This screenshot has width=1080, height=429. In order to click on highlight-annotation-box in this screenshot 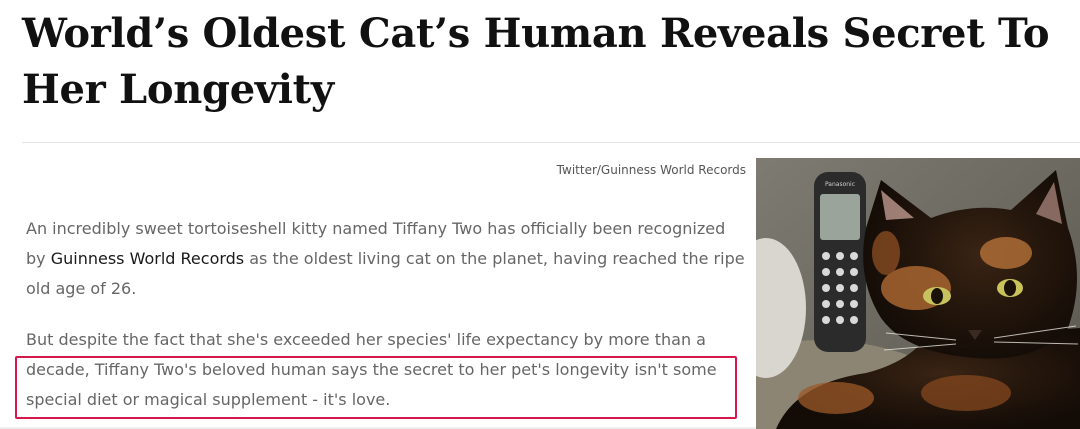, I will do `click(376, 387)`.